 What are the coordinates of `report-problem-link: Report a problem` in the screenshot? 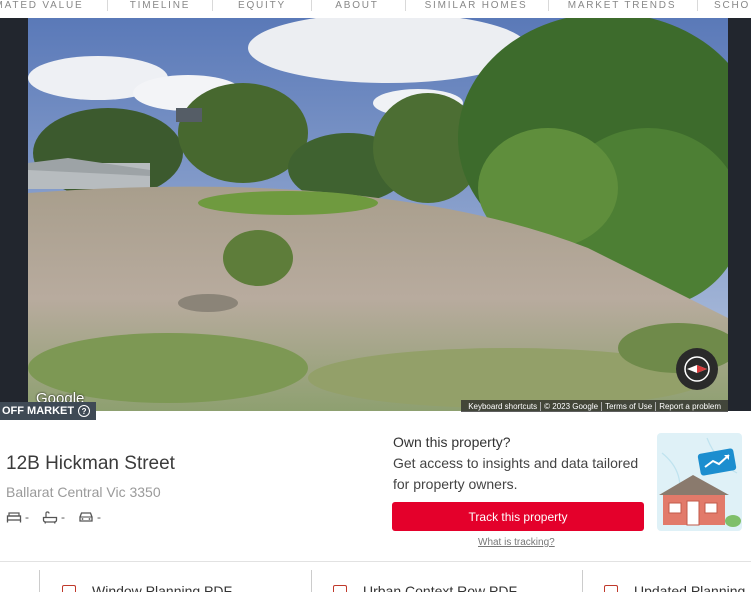 It's located at (690, 406).